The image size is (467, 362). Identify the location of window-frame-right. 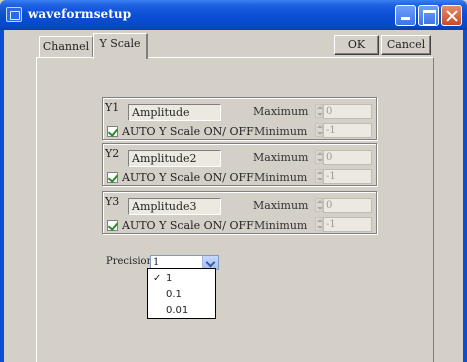
(465, 196).